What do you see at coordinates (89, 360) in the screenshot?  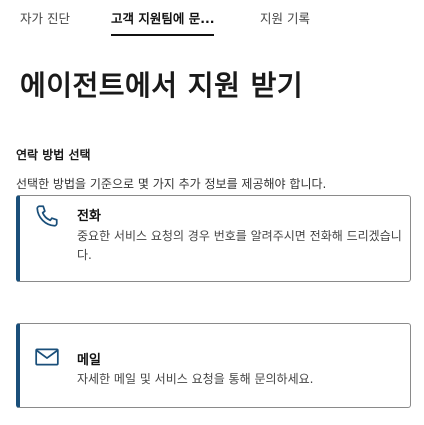 I see `mail-option-title: 메일` at bounding box center [89, 360].